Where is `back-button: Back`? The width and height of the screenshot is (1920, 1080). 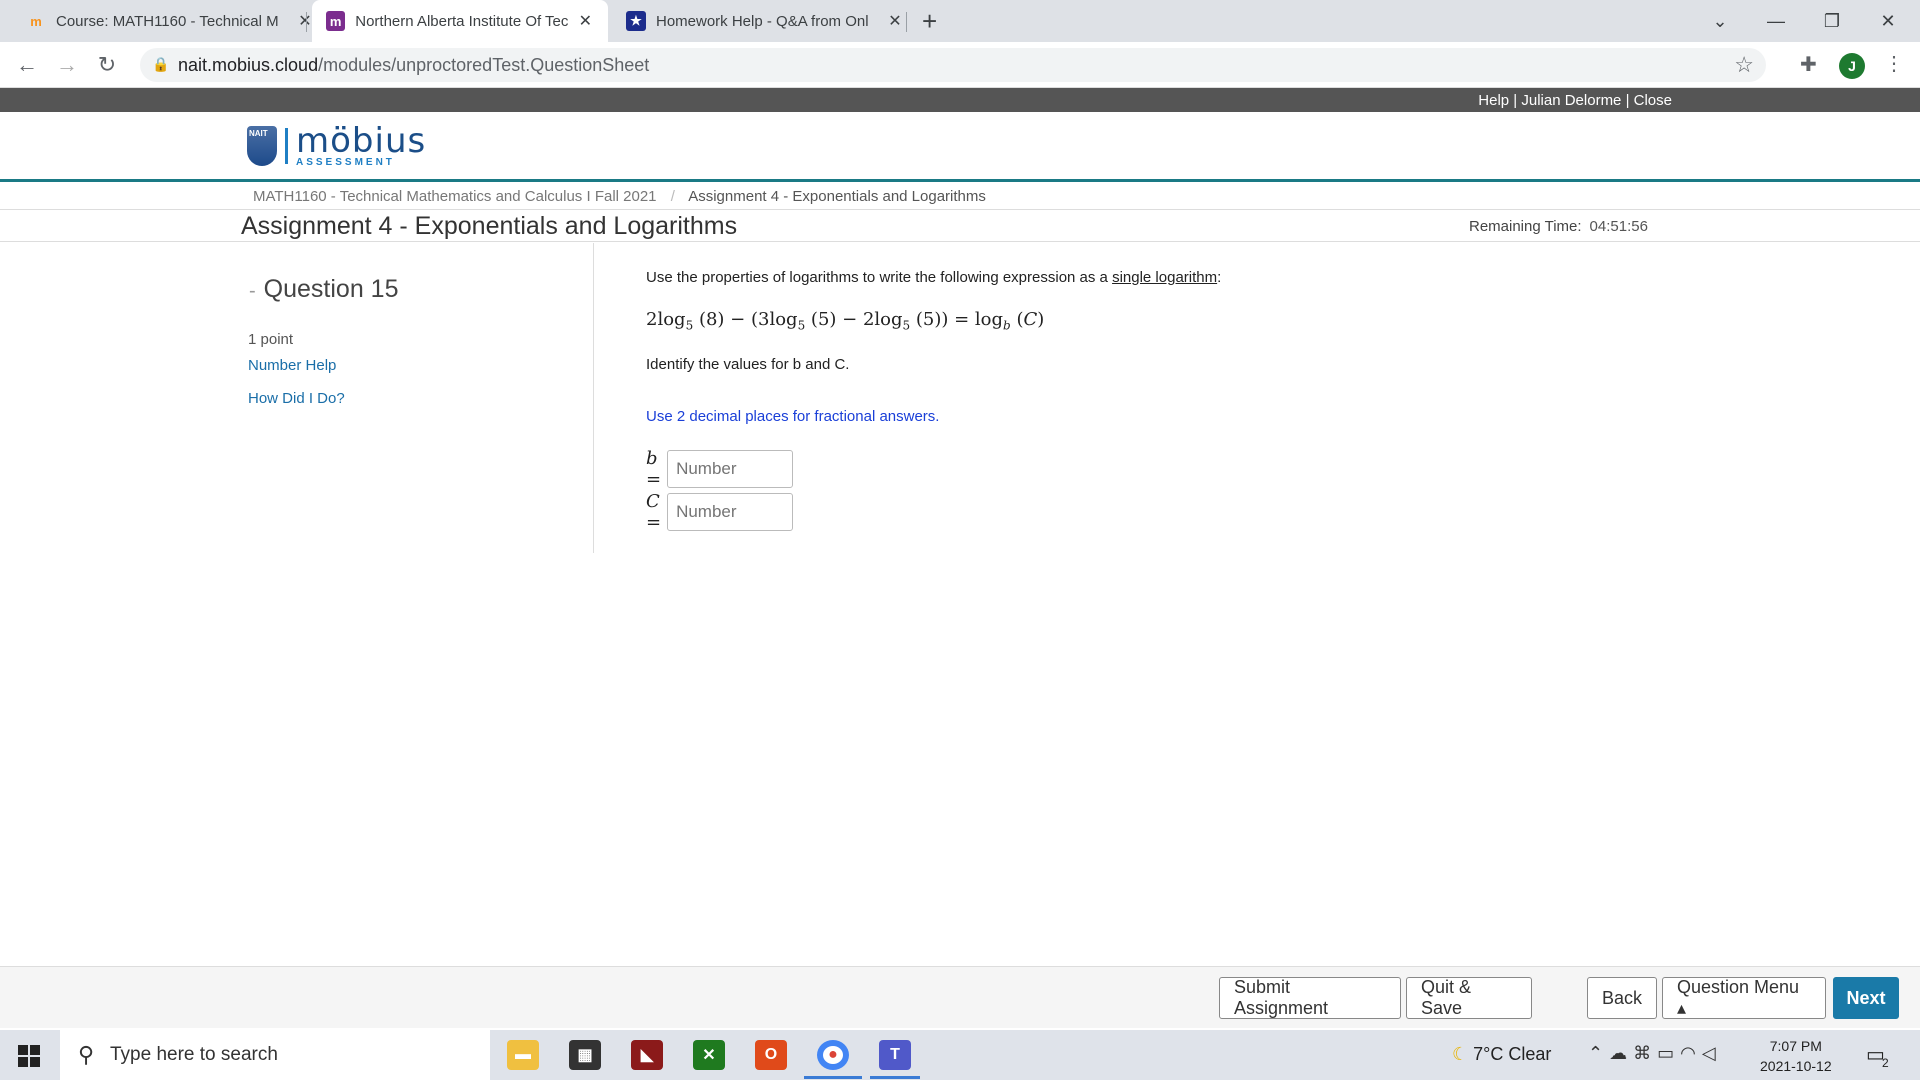 back-button: Back is located at coordinates (1622, 998).